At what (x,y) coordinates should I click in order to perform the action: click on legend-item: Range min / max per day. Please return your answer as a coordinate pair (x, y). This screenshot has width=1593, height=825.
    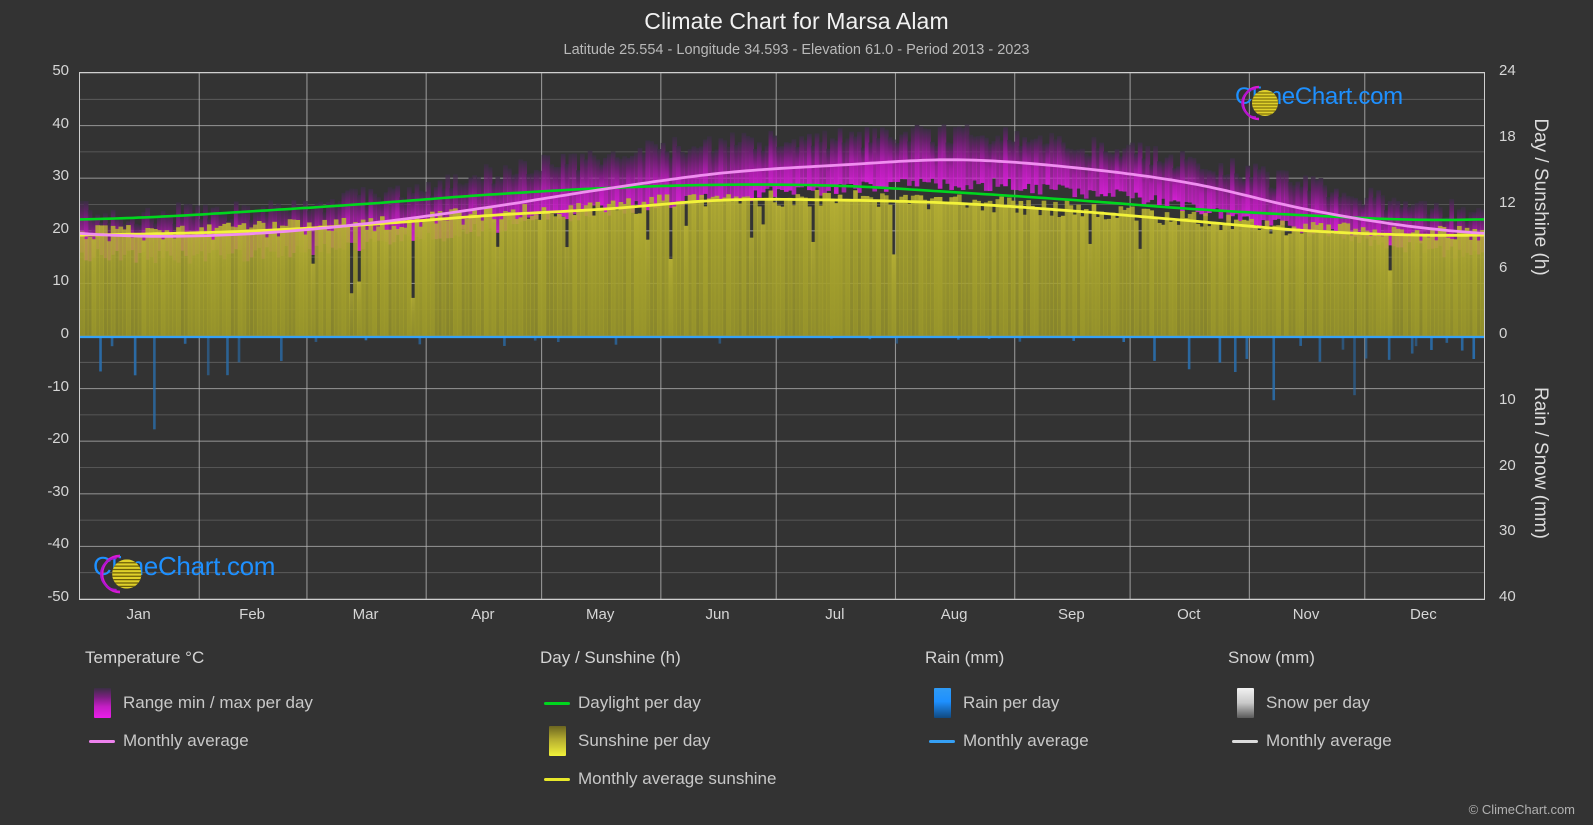
    Looking at the image, I should click on (199, 703).